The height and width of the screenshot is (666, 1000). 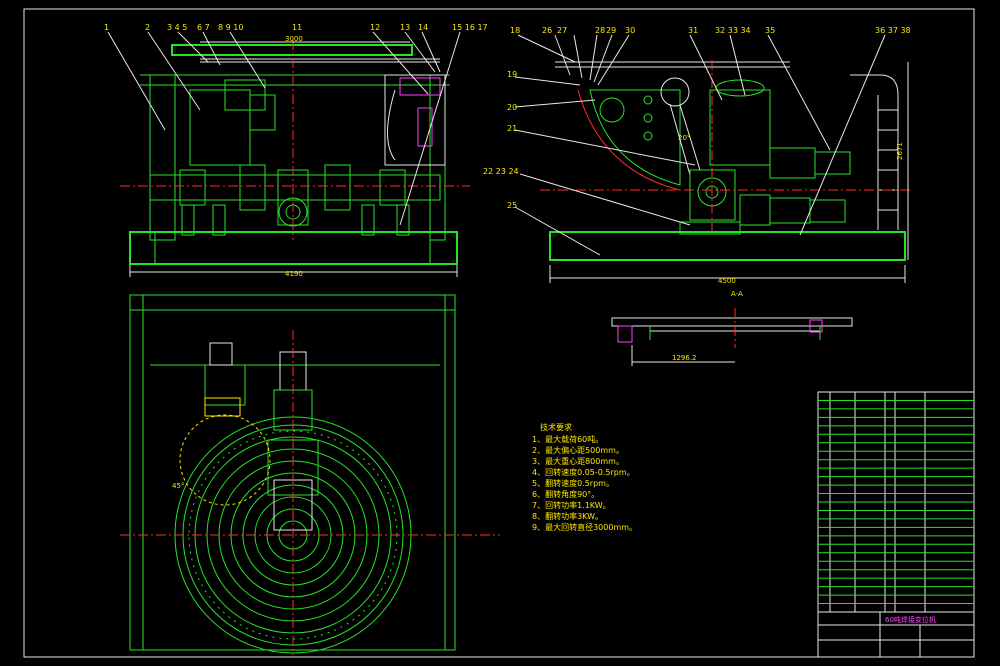 What do you see at coordinates (693, 30) in the screenshot?
I see `balloon-31: 31` at bounding box center [693, 30].